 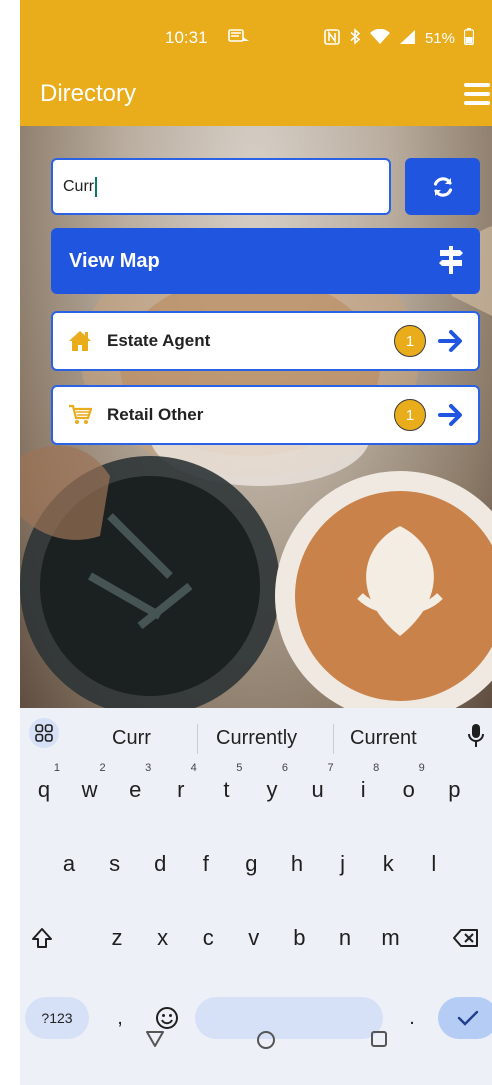 What do you see at coordinates (80, 414) in the screenshot?
I see `cart-icon` at bounding box center [80, 414].